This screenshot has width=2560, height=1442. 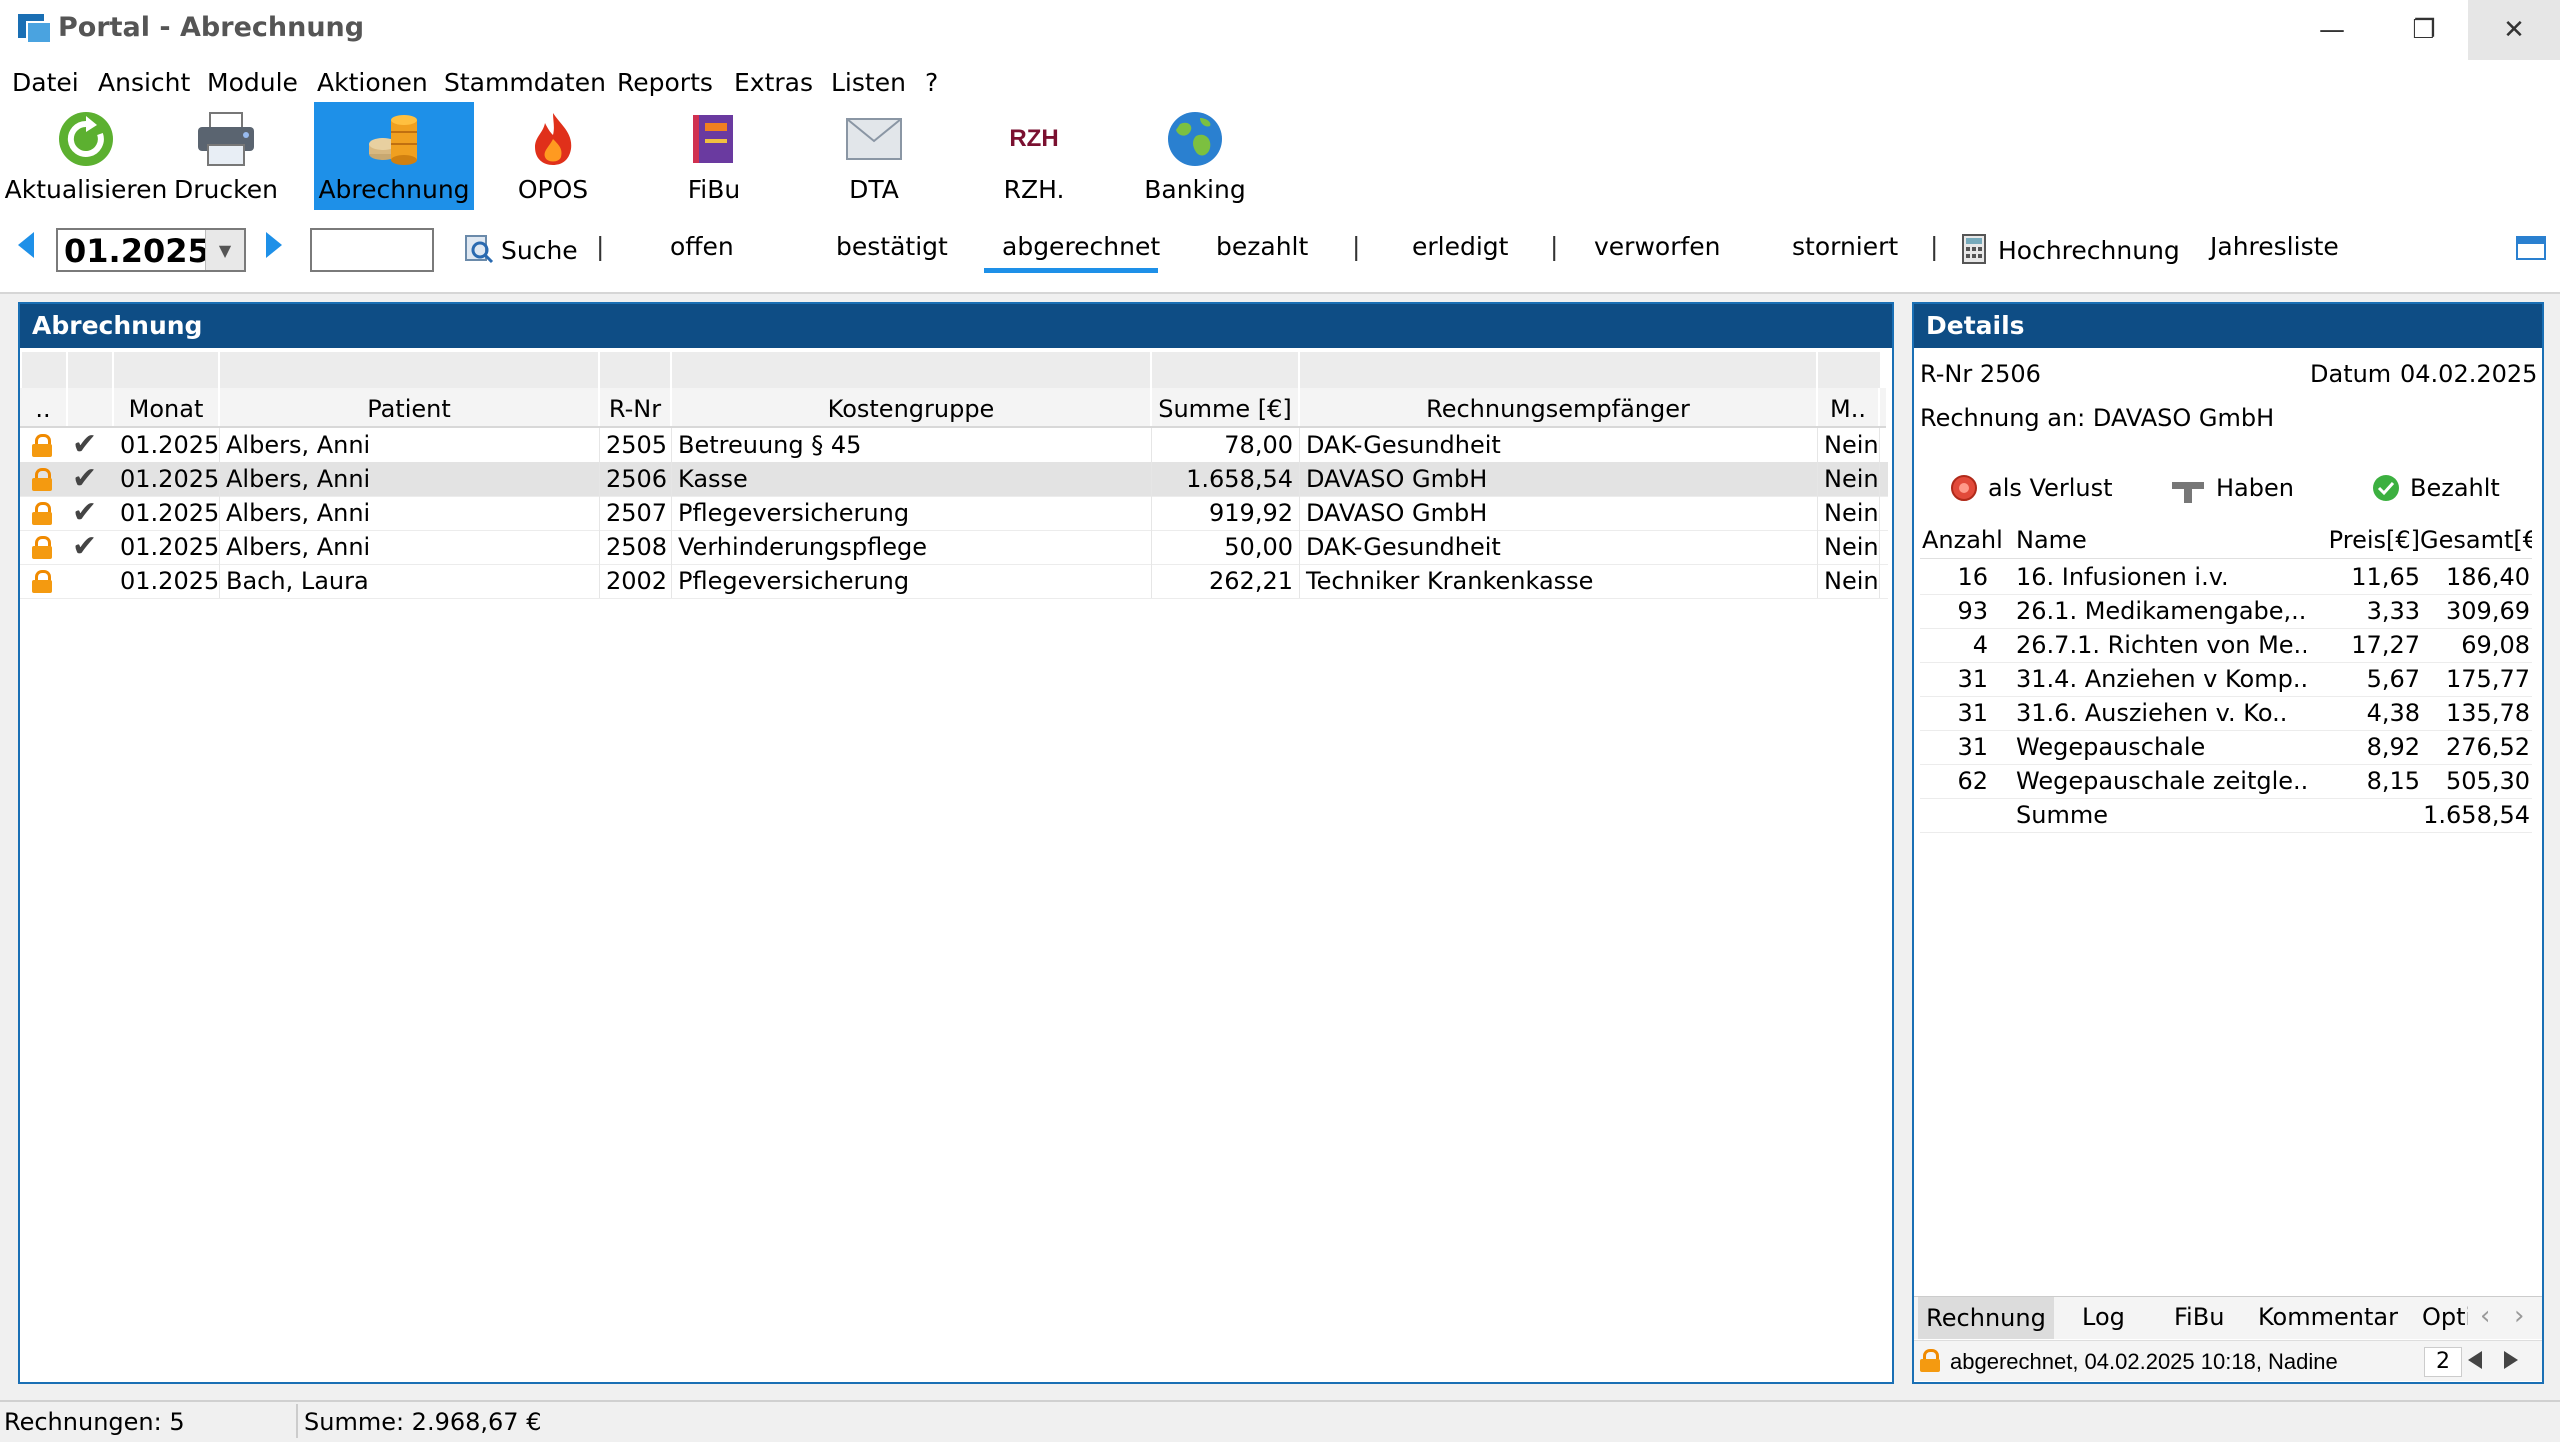 I want to click on tab-kommentar: Kommentar, so click(x=2328, y=1317).